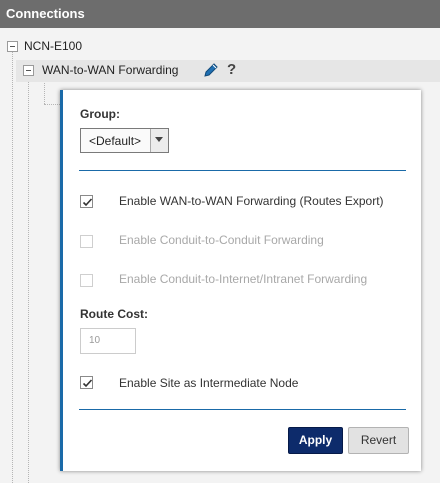 The height and width of the screenshot is (483, 440). I want to click on collapse-toggle-root, so click(12, 46).